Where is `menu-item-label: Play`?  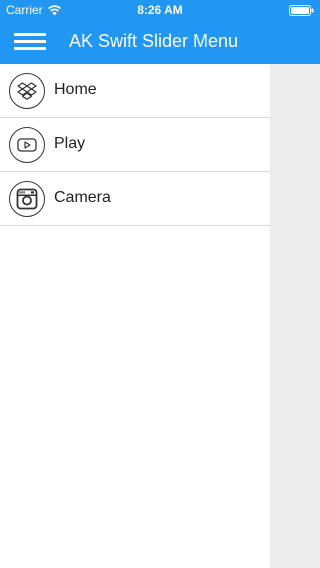
menu-item-label: Play is located at coordinates (70, 143).